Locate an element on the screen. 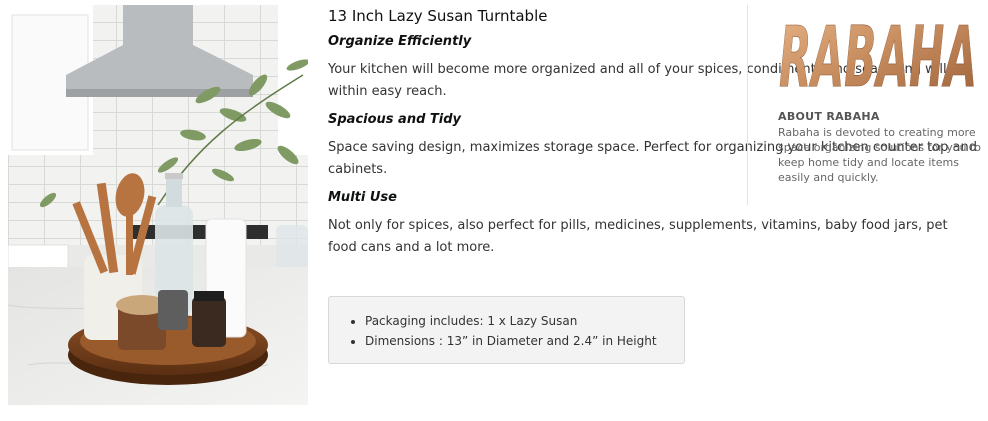  feature-packaging: Packaging includes: 1 x Lazy Susan is located at coordinates (519, 321).